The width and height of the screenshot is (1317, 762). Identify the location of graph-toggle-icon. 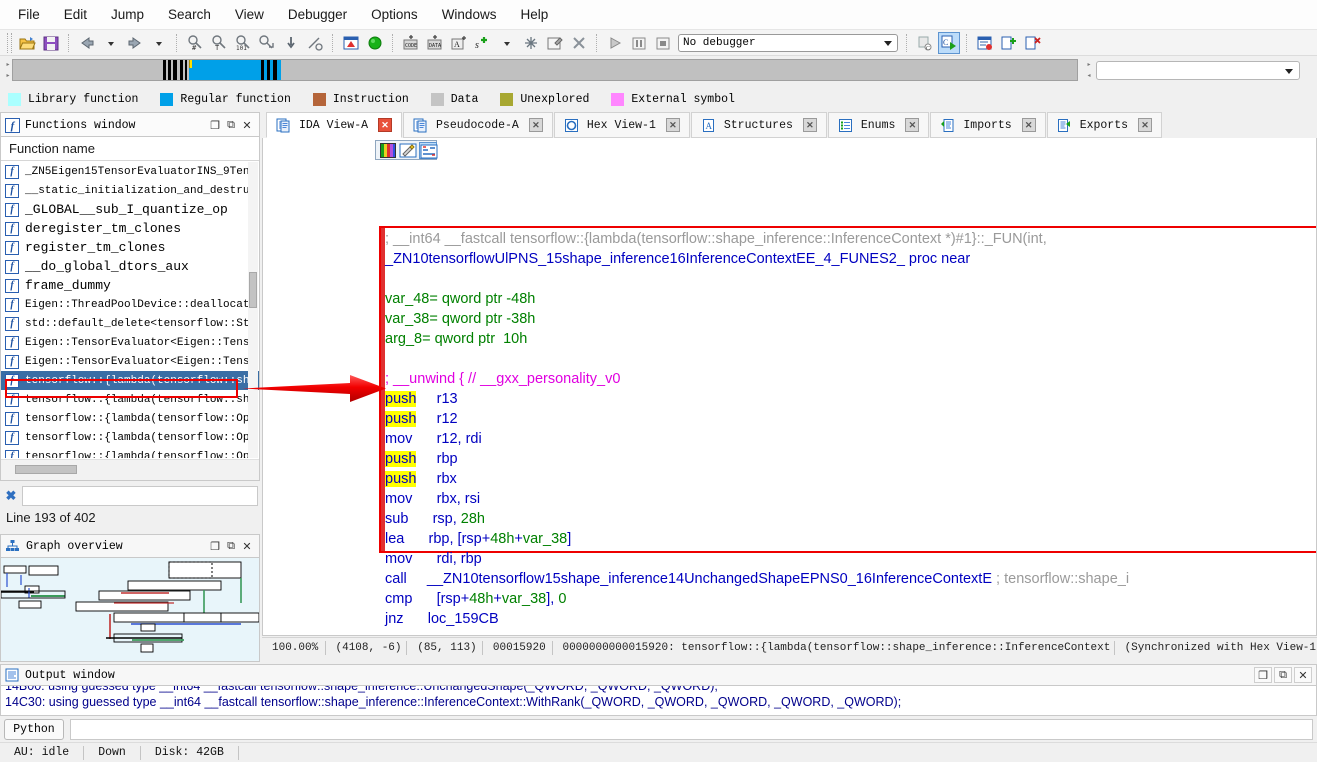
(428, 150).